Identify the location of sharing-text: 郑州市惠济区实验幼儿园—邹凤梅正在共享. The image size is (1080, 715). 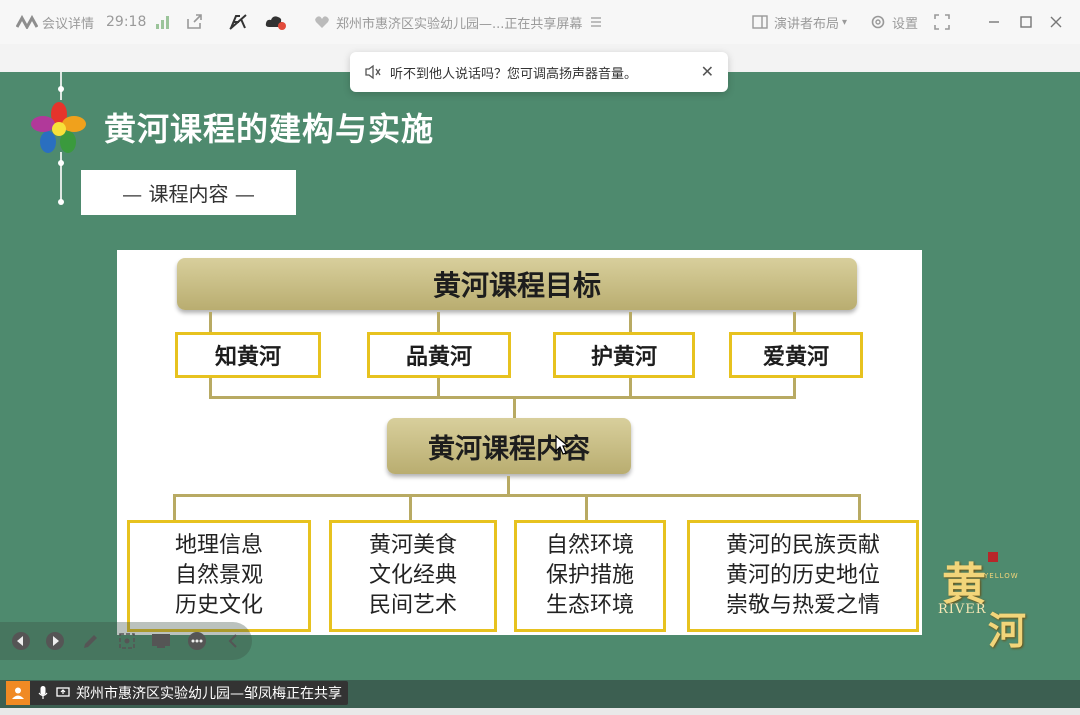
(209, 694).